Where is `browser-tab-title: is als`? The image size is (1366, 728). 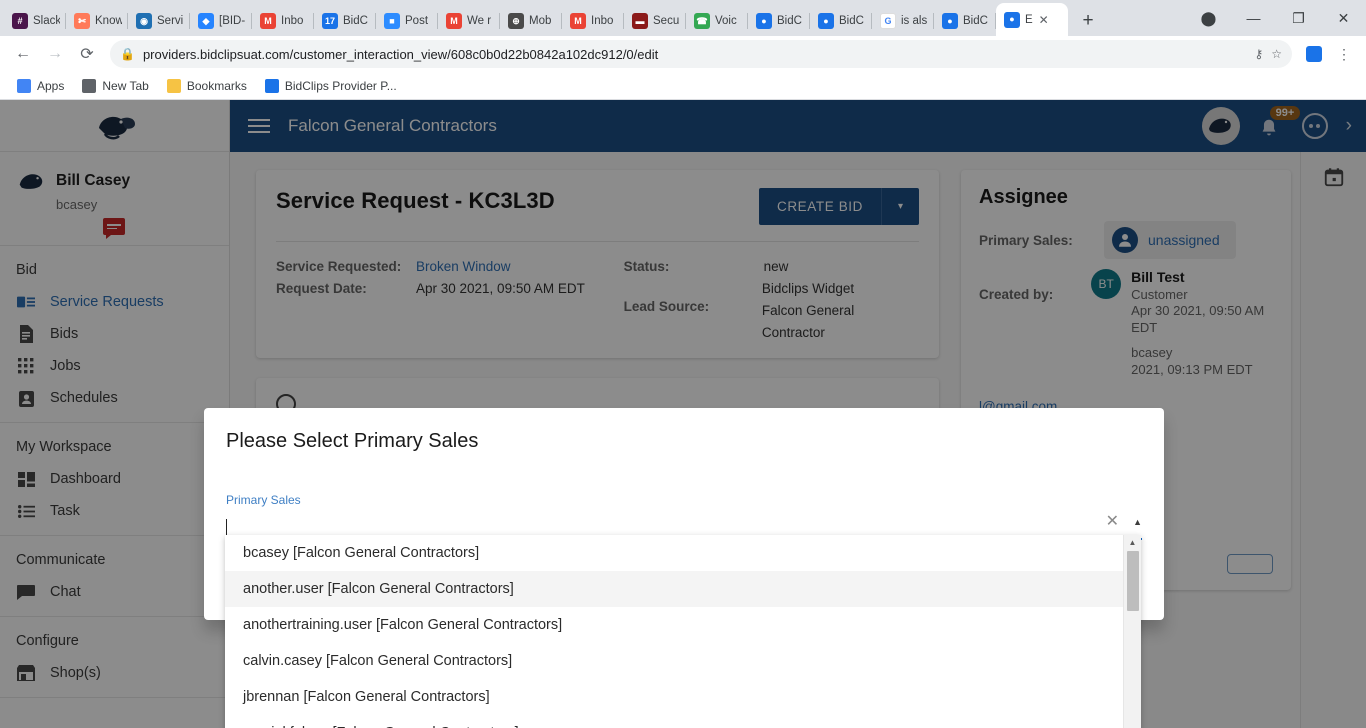 browser-tab-title: is als is located at coordinates (914, 21).